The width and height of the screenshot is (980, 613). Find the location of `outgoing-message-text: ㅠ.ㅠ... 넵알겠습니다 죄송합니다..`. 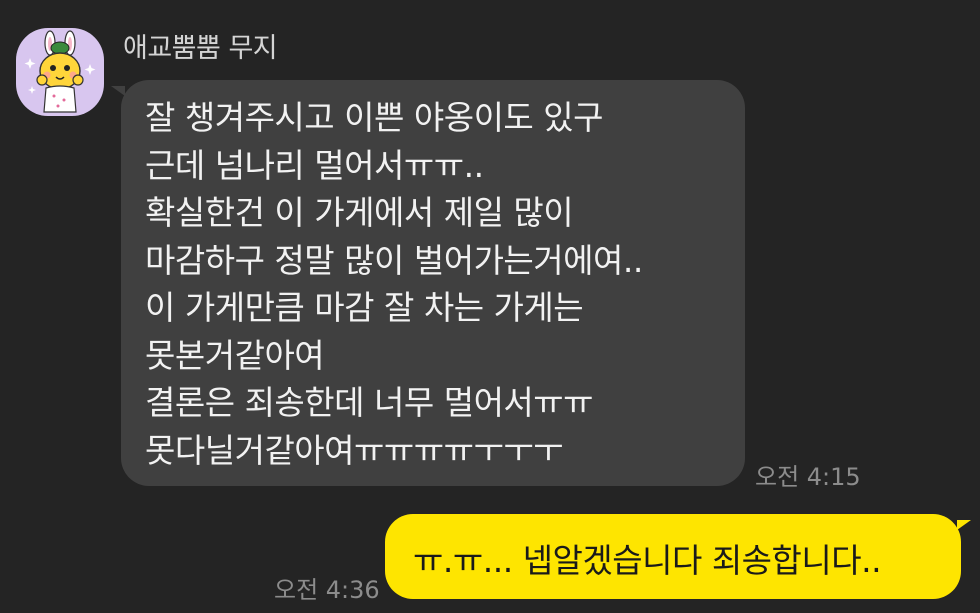

outgoing-message-text: ㅠ.ㅠ... 넵알겠습니다 죄송합니다.. is located at coordinates (647, 560).